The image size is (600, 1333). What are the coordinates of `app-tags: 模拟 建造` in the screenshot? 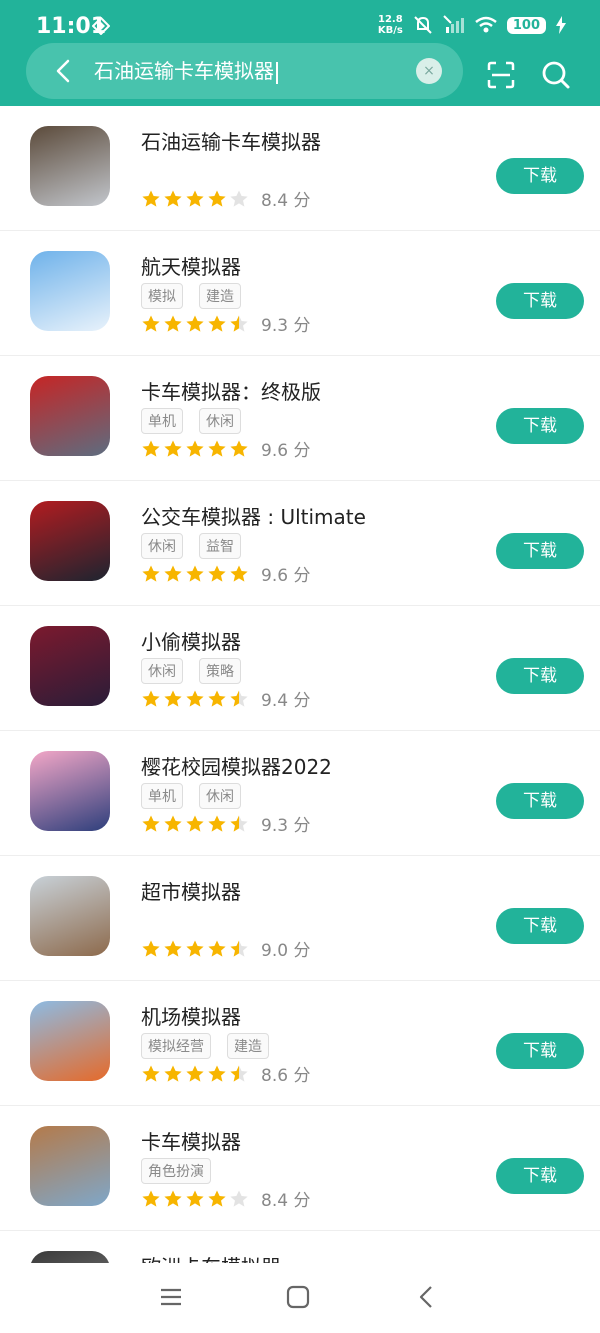 It's located at (191, 296).